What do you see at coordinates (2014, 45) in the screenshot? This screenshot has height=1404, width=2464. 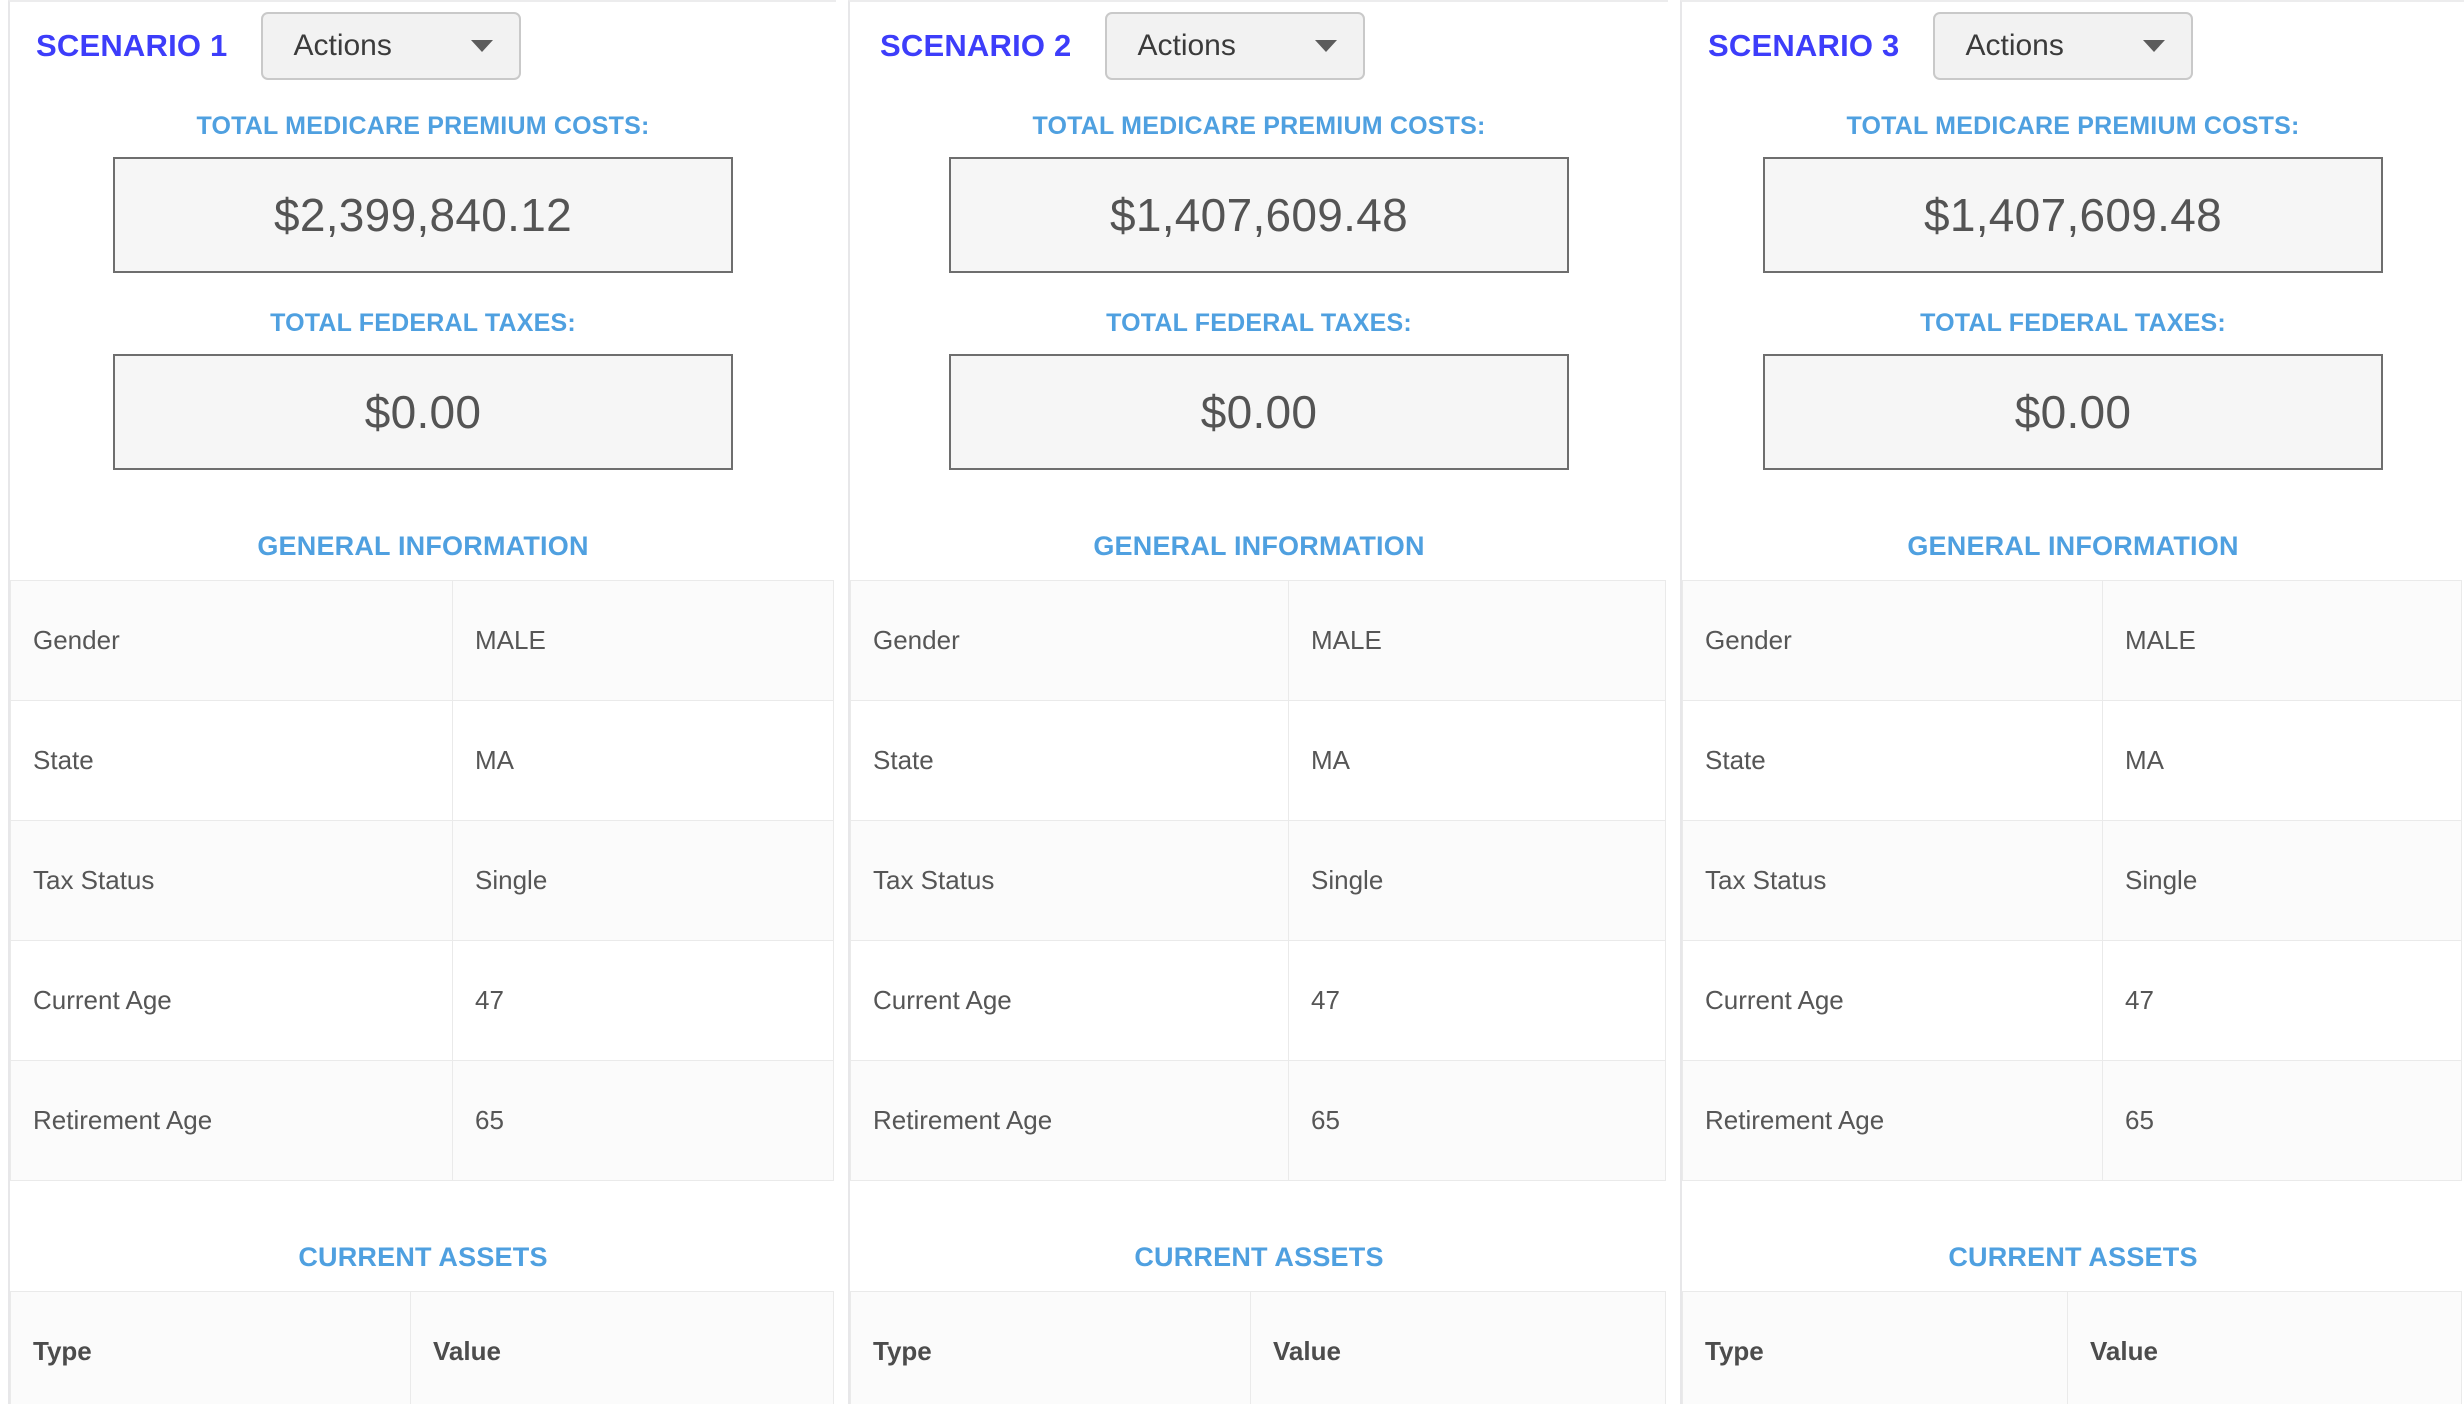 I see `actions-label-3: Actions` at bounding box center [2014, 45].